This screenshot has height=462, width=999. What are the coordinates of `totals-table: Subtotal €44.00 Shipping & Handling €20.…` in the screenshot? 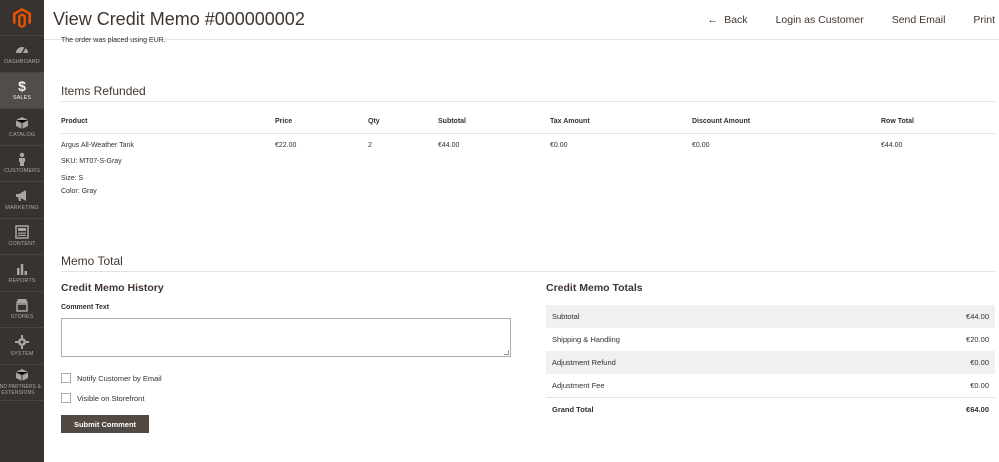 It's located at (770, 362).